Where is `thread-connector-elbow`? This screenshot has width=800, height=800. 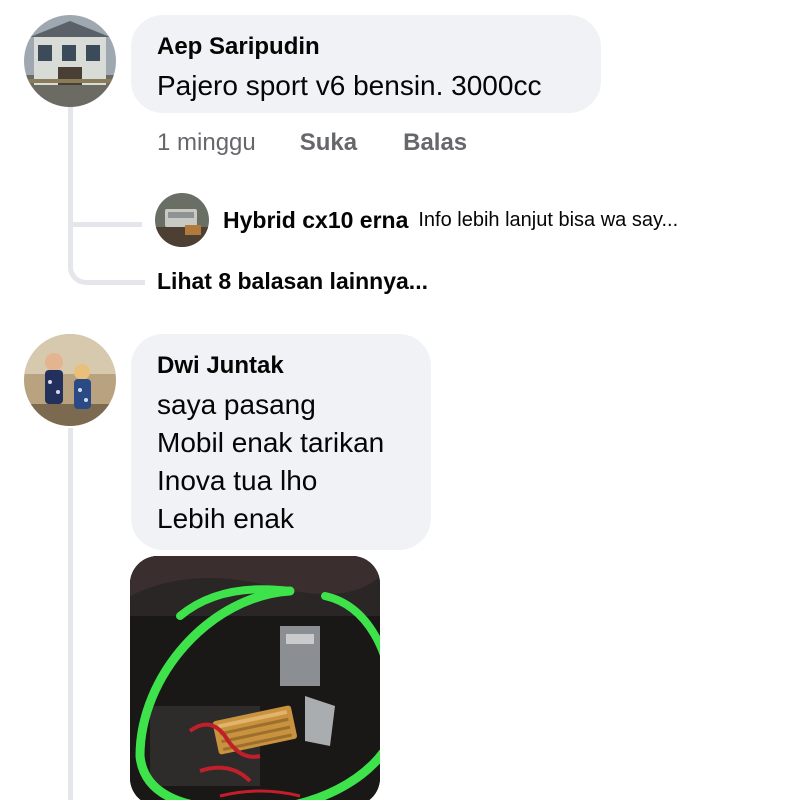 thread-connector-elbow is located at coordinates (106, 197).